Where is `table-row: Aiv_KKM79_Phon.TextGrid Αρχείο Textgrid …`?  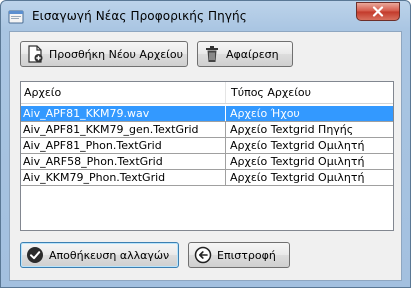
table-row: Aiv_KKM79_Phon.TextGrid Αρχείο Textgrid … is located at coordinates (207, 178).